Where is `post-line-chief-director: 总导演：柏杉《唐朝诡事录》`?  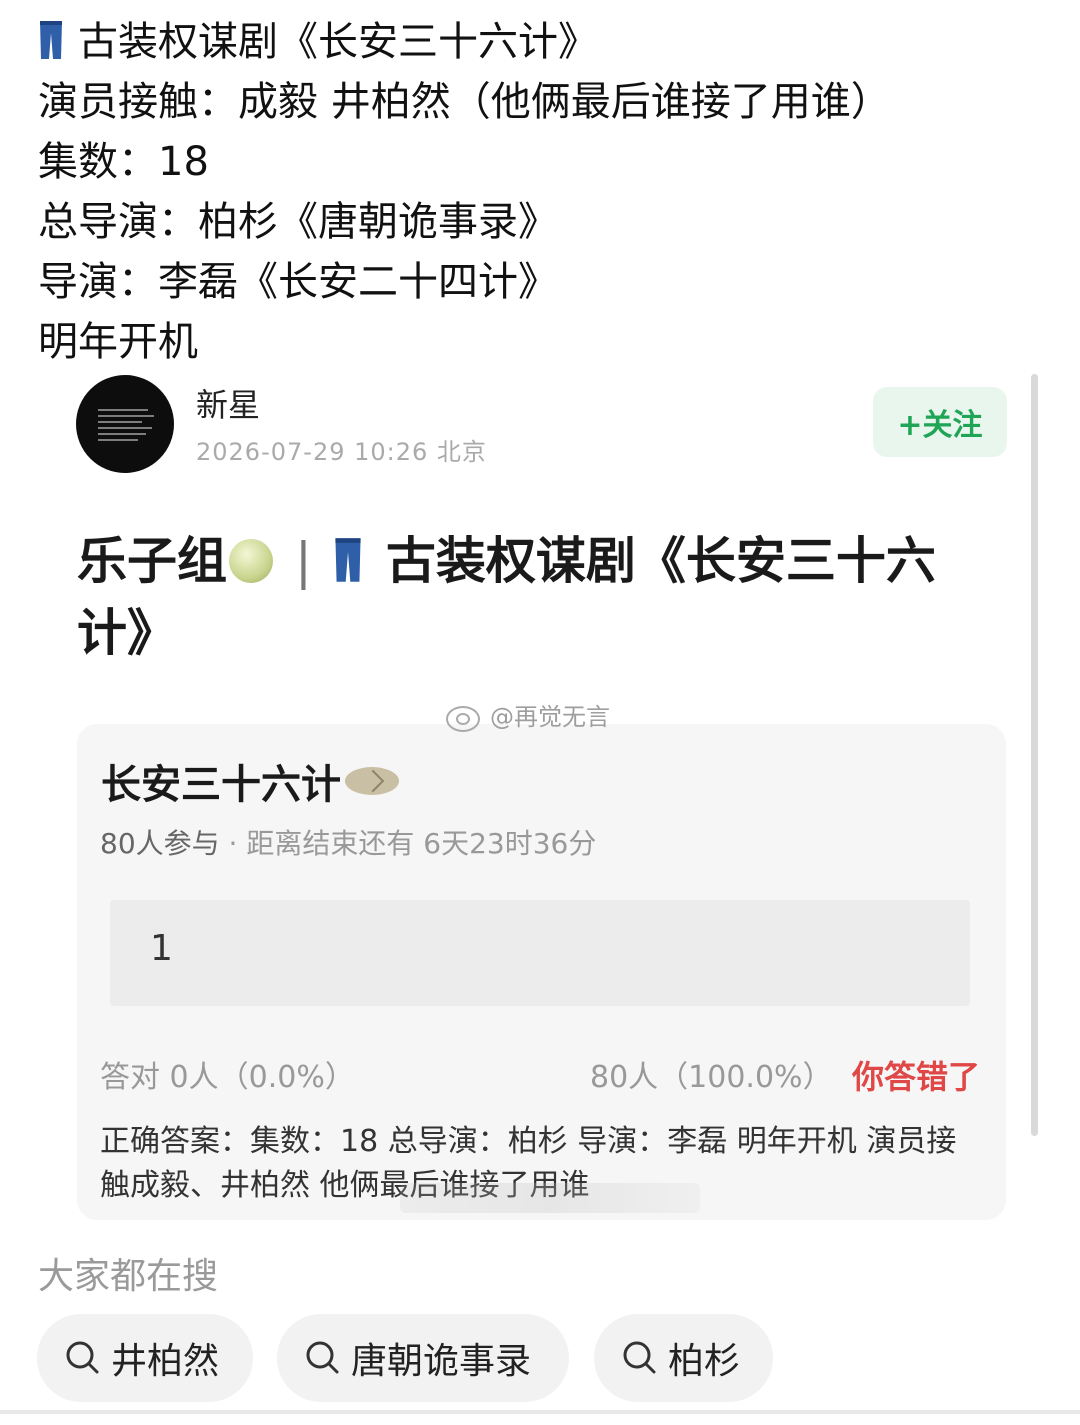
post-line-chief-director: 总导演：柏杉《唐朝诡事录》 is located at coordinates (298, 222).